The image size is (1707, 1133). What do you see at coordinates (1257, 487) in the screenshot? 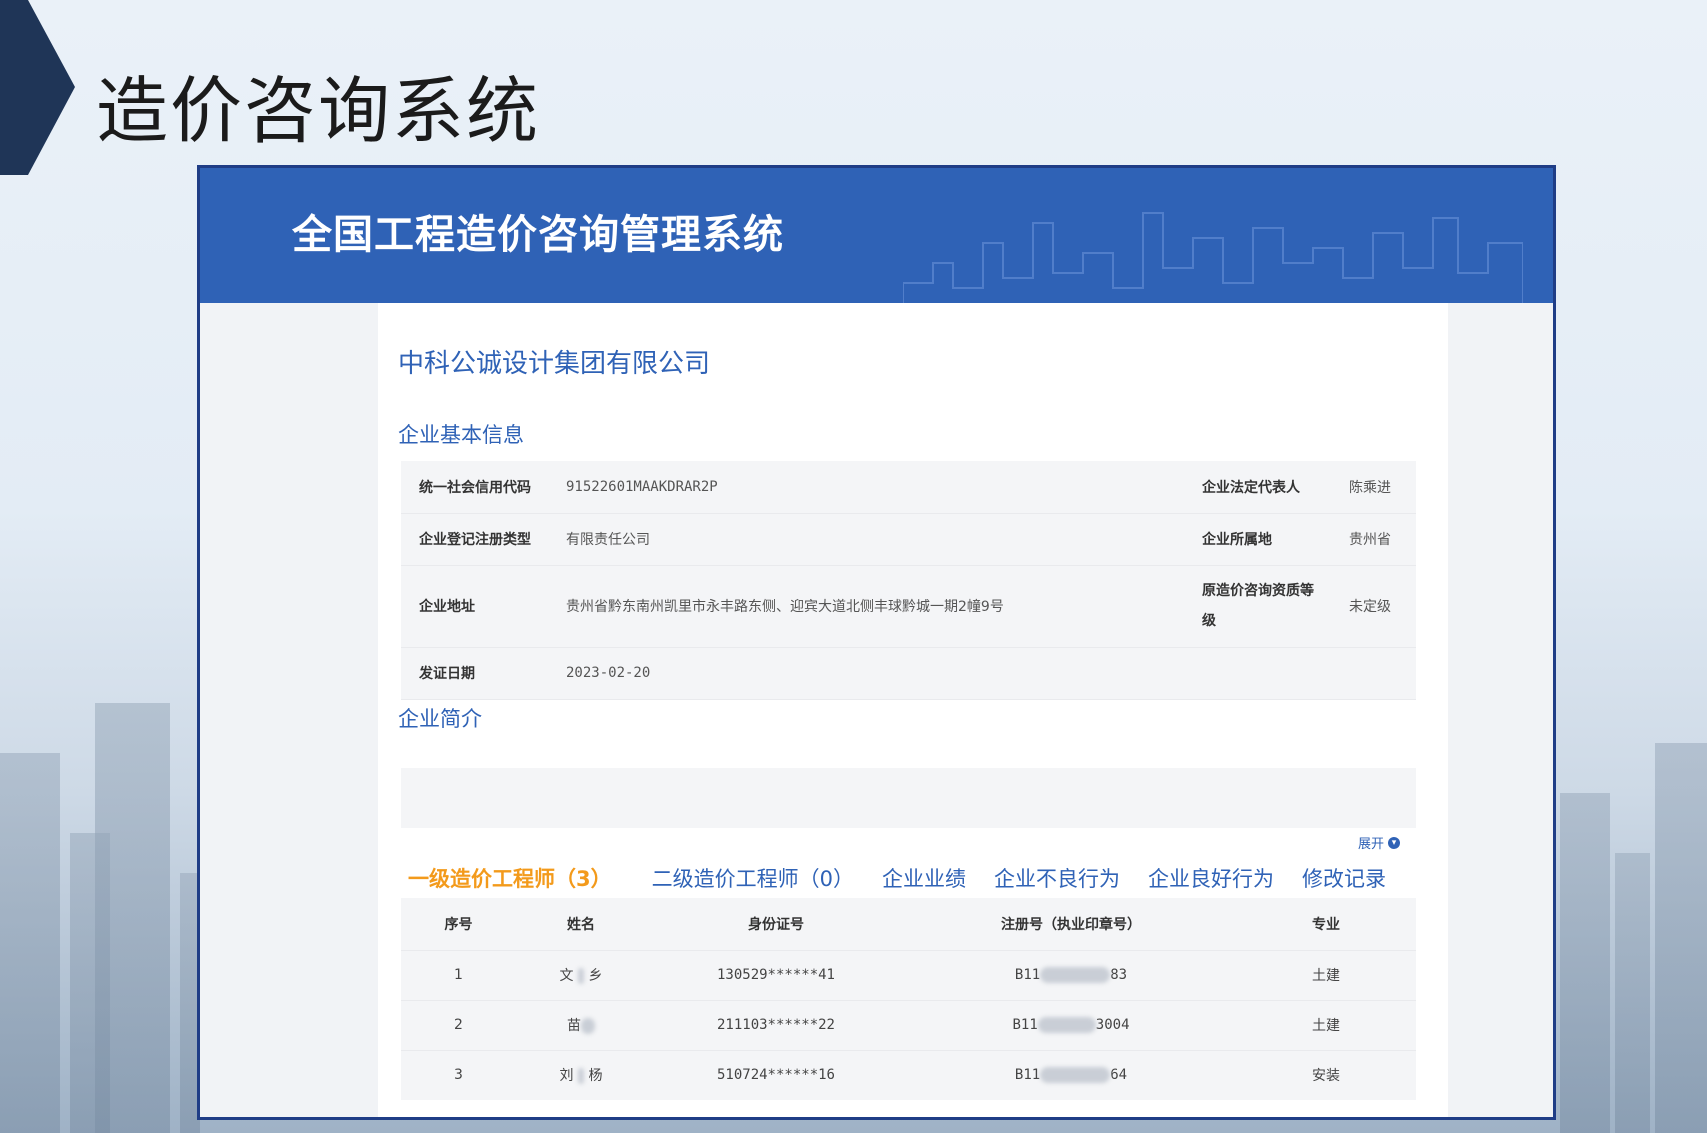
I see `legal-rep-label: 企业法定代表人` at bounding box center [1257, 487].